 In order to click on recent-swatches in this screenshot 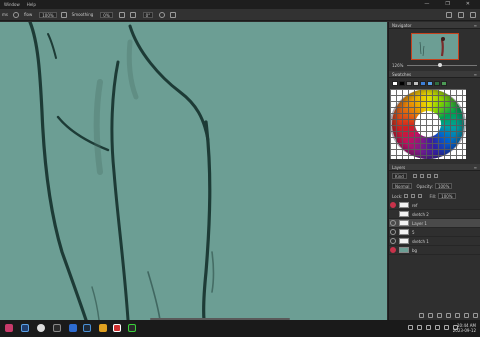, I will do `click(434, 83)`.